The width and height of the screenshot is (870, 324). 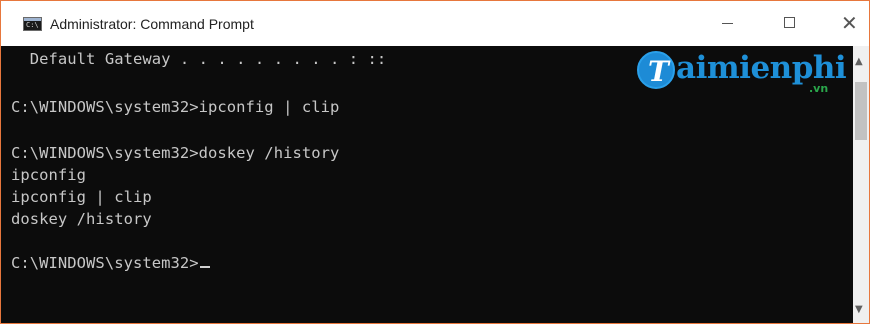 I want to click on vertical-scrollbar: ▲ ▼, so click(x=861, y=184).